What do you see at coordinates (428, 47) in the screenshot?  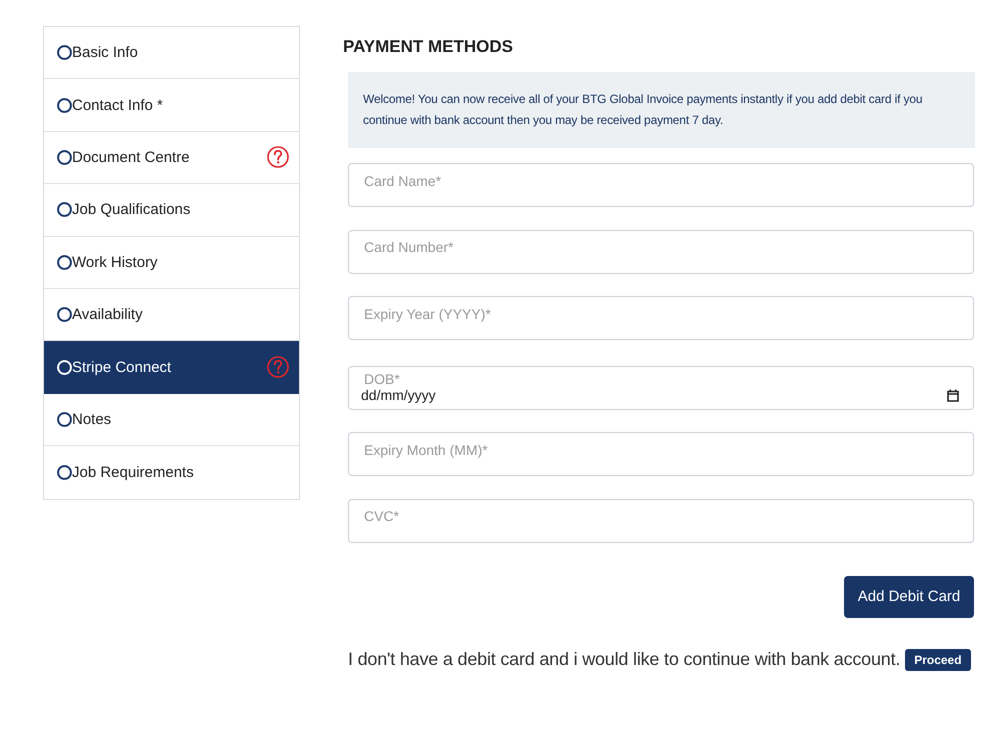 I see `section-title: PAYMENT METHODS` at bounding box center [428, 47].